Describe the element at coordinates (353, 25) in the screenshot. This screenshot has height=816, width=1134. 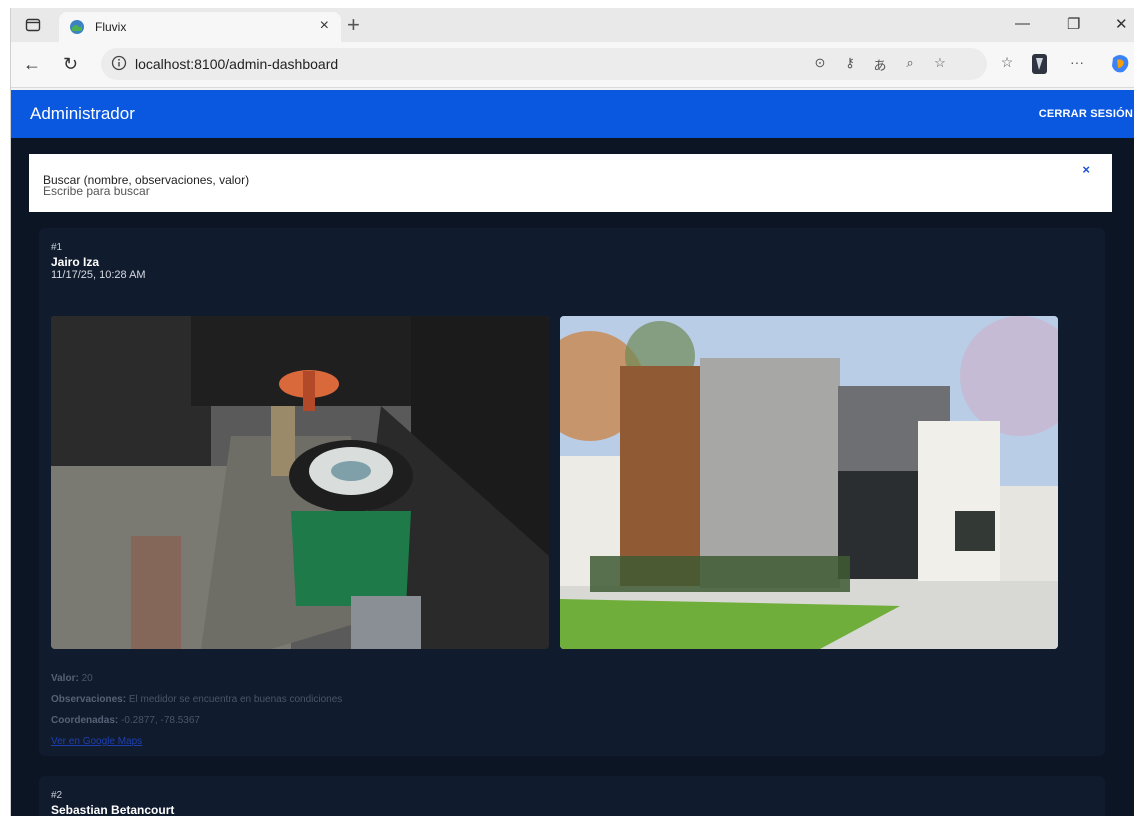
I see `new-tab-button: +` at that location.